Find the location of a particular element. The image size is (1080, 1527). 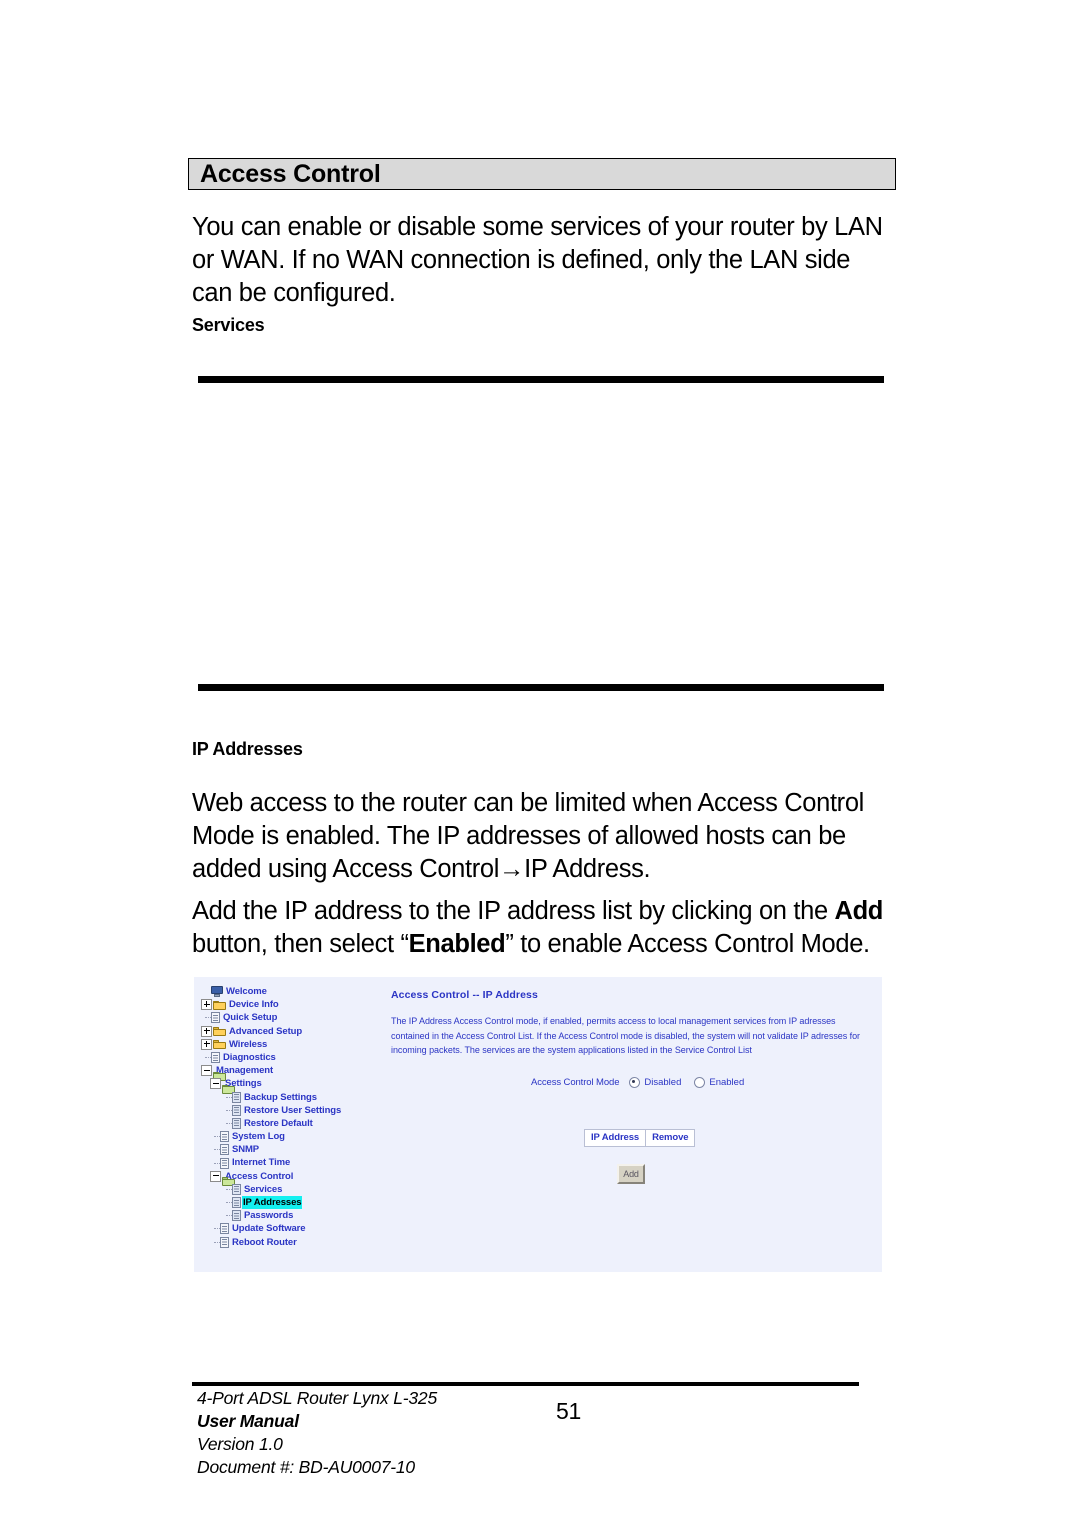

divider-rule-bottom is located at coordinates (541, 687).